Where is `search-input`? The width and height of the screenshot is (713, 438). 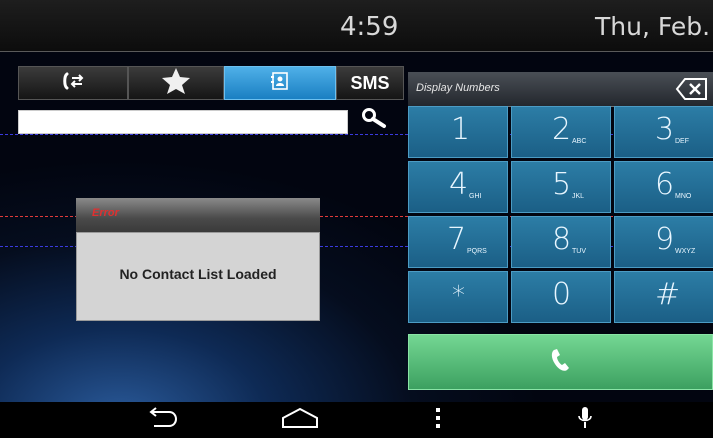
search-input is located at coordinates (183, 122).